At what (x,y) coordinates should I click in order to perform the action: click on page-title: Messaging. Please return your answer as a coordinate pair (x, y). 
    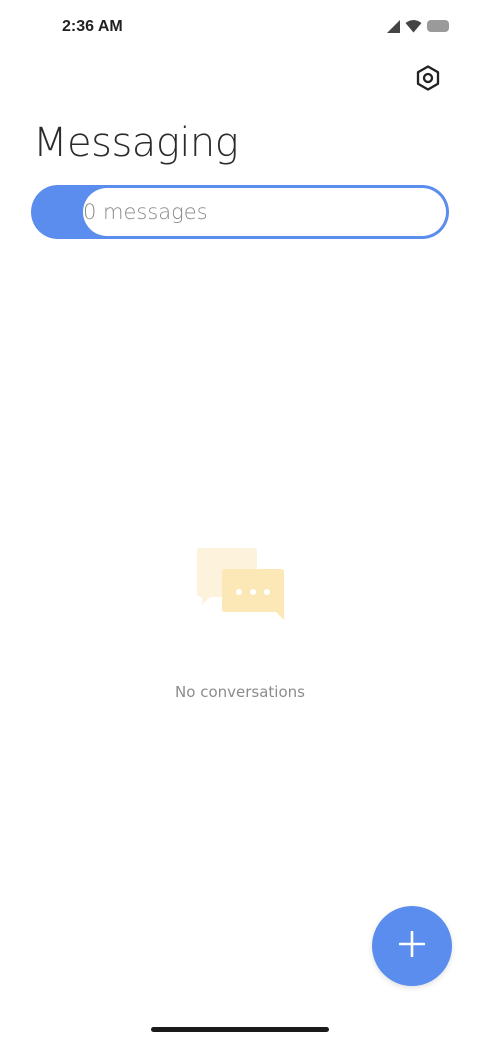
    Looking at the image, I should click on (136, 143).